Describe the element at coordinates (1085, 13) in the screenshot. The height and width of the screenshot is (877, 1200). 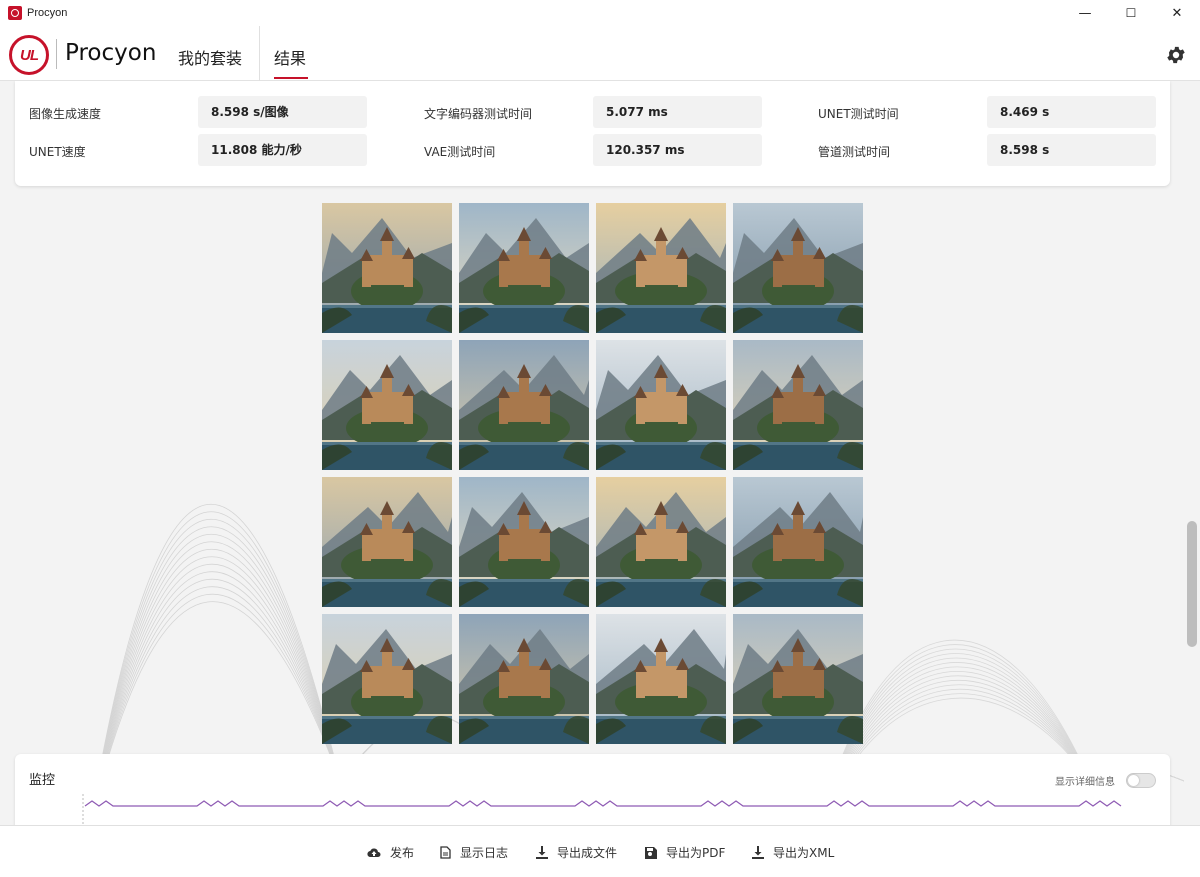
I see `minimize-button: —` at that location.